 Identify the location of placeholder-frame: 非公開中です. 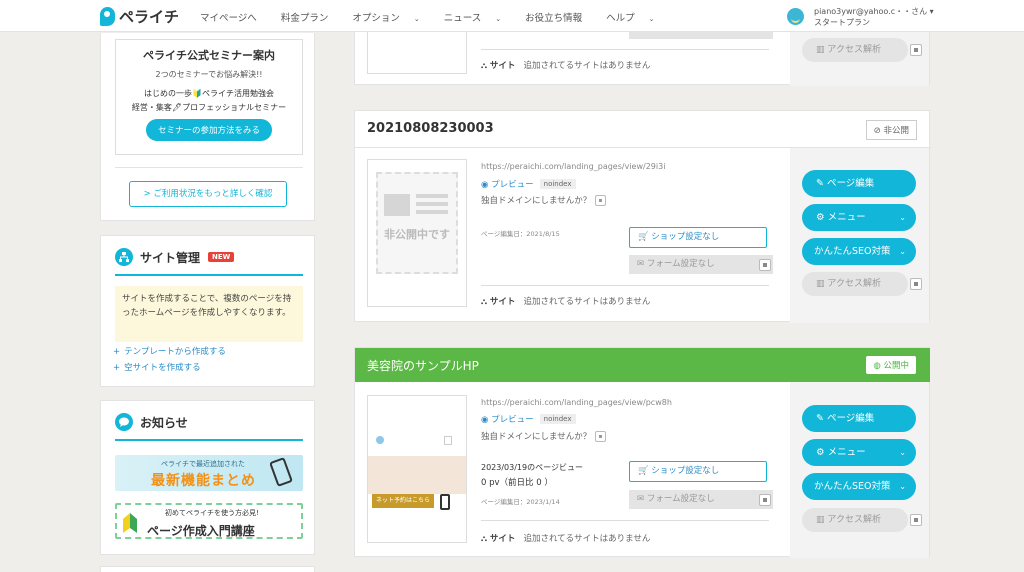
(417, 223).